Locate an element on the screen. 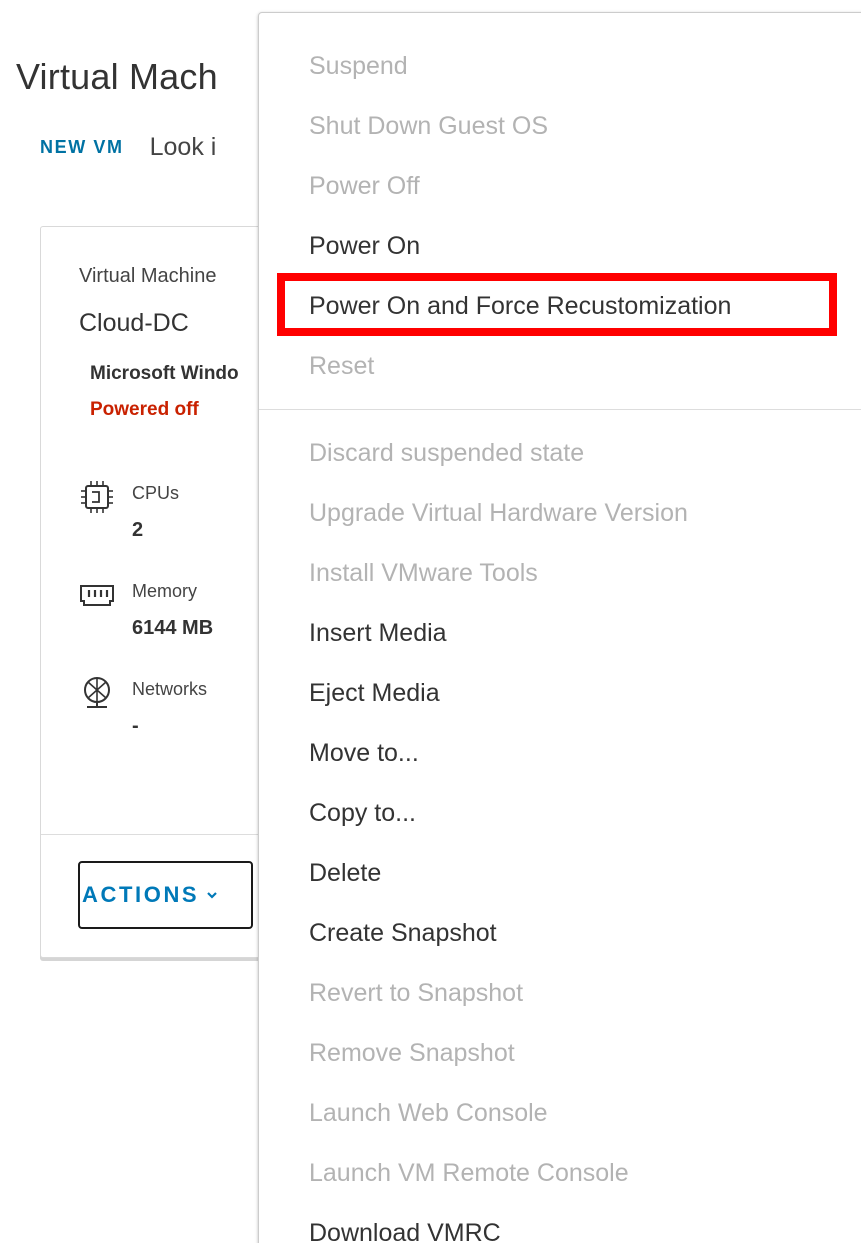 The width and height of the screenshot is (861, 1243). menu-item-shut-down-guest-os: Shut Down Guest OS is located at coordinates (428, 126).